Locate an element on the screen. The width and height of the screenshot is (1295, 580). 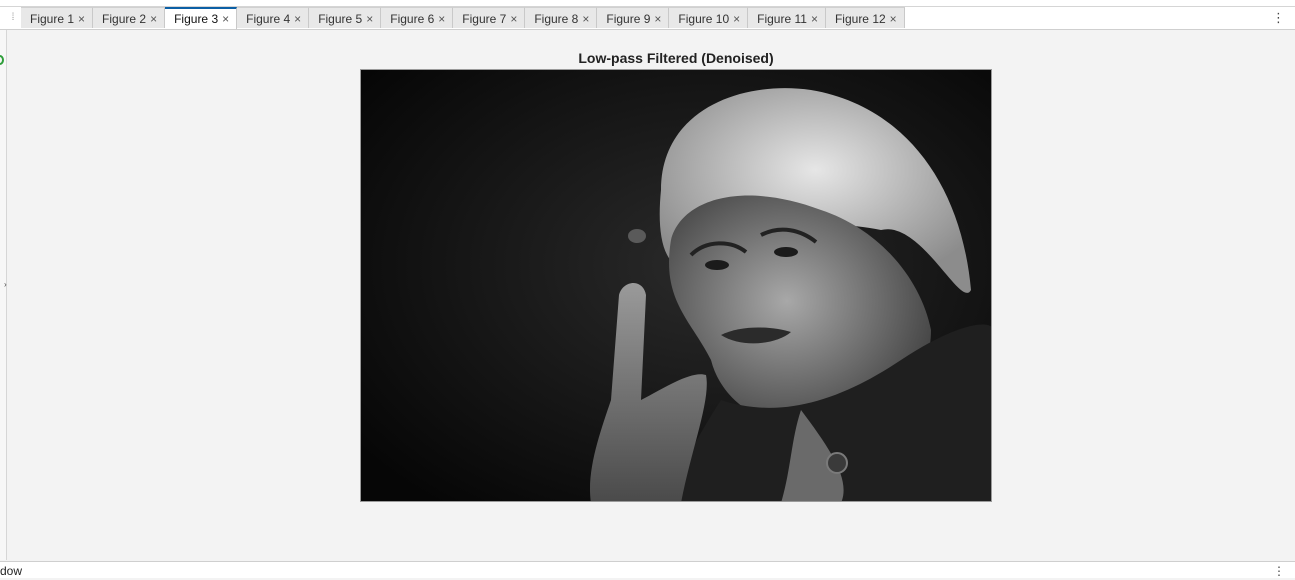
tab-figure-10: Figure 10 × is located at coordinates (709, 17).